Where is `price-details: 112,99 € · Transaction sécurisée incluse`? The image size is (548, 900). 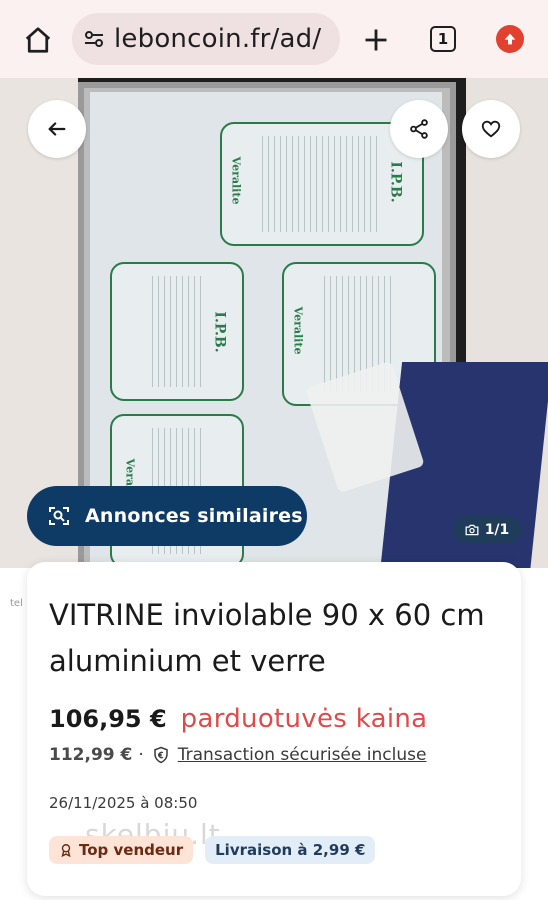 price-details: 112,99 € · Transaction sécurisée incluse is located at coordinates (237, 755).